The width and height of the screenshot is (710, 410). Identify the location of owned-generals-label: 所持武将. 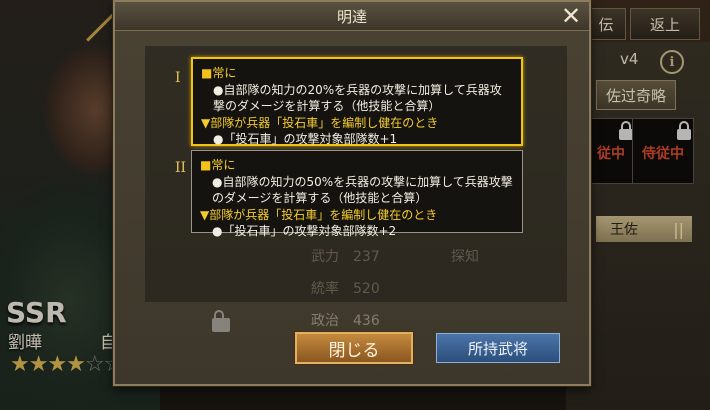
(497, 348).